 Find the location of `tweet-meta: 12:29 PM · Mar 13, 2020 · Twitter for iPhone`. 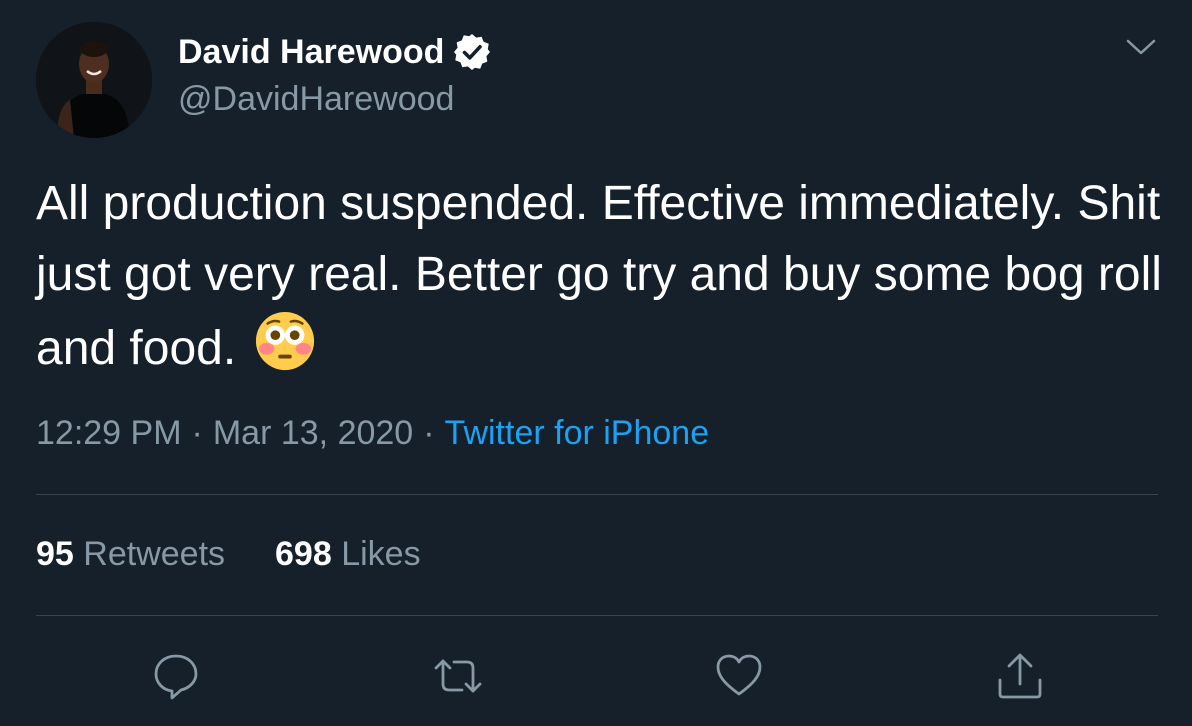

tweet-meta: 12:29 PM · Mar 13, 2020 · Twitter for iPhone is located at coordinates (372, 433).